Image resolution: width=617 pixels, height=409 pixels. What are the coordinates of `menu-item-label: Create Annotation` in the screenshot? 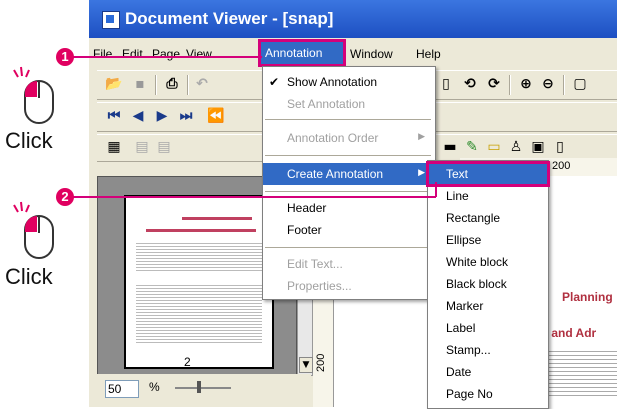 It's located at (335, 174).